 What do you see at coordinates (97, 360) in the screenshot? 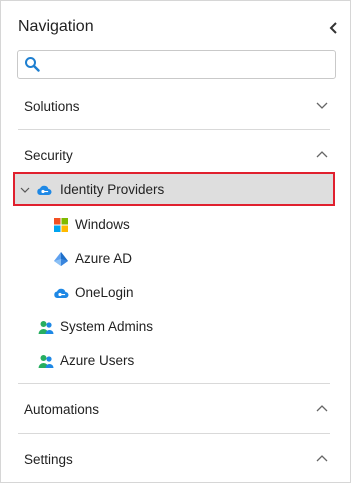
I see `tree-item-label: Azure Users` at bounding box center [97, 360].